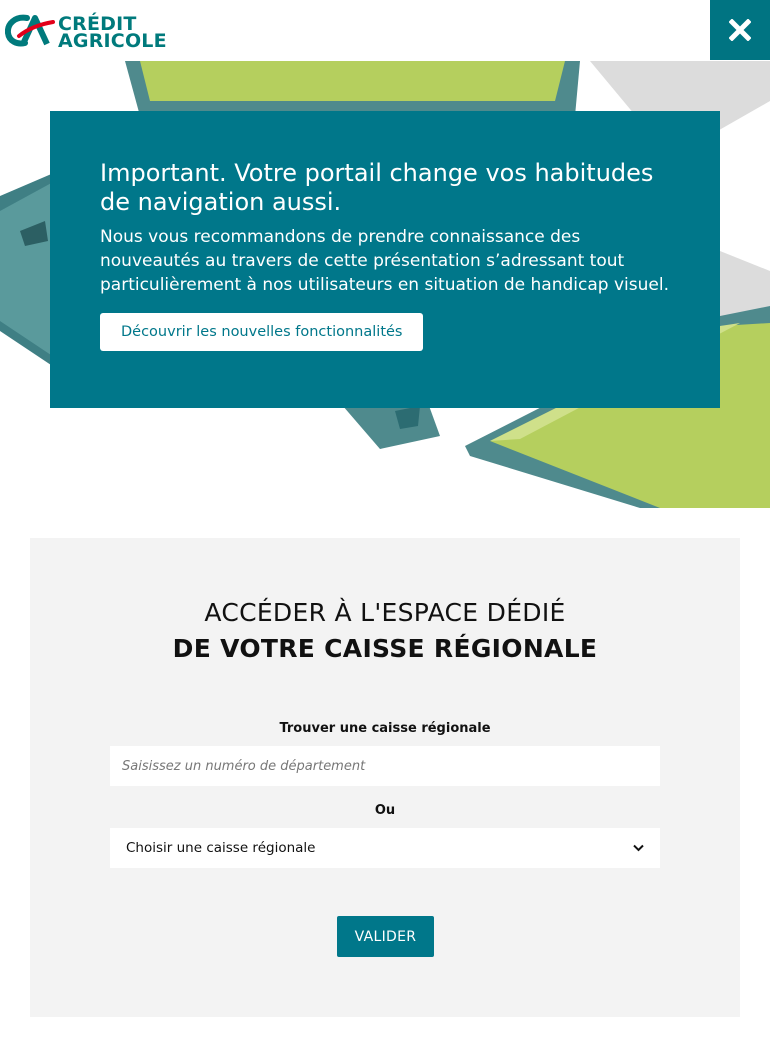 This screenshot has height=1047, width=770. What do you see at coordinates (221, 848) in the screenshot?
I see `select-value: Choisir une caisse régionale` at bounding box center [221, 848].